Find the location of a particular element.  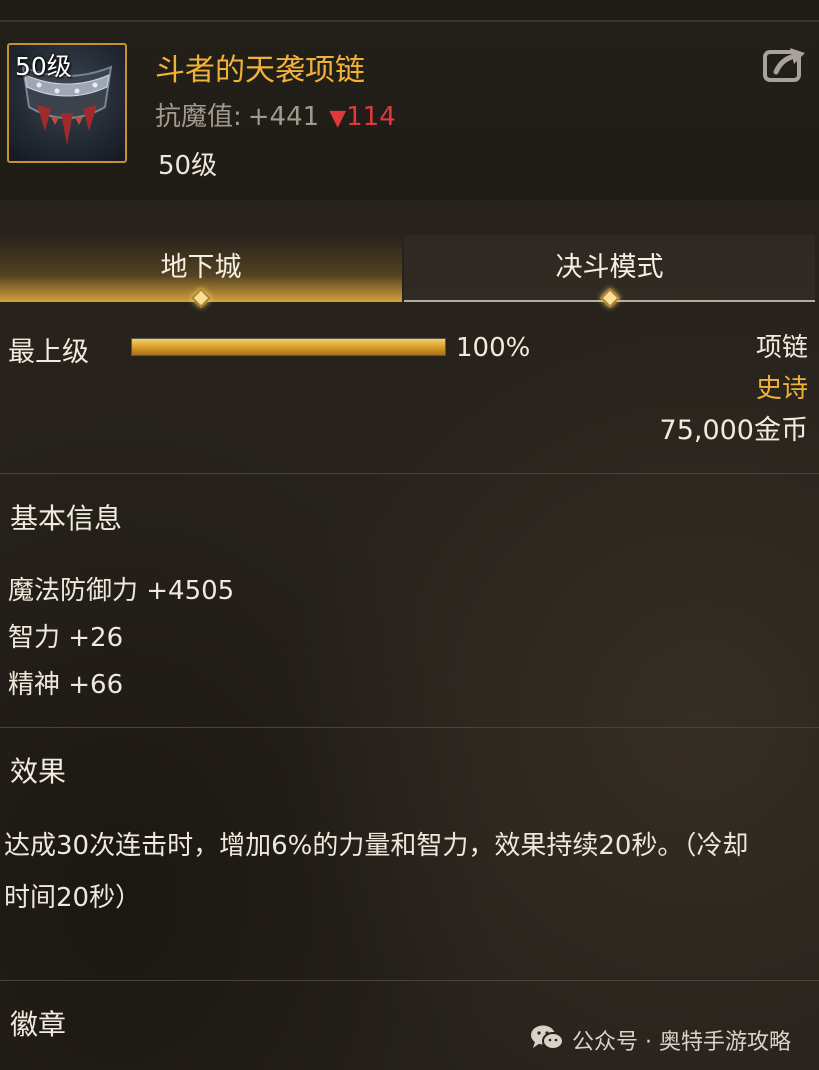

effect-description: 达成30次连击时，增加6%的力量和智力，效果持续20秒。（冷却时间20秒） is located at coordinates (376, 872).